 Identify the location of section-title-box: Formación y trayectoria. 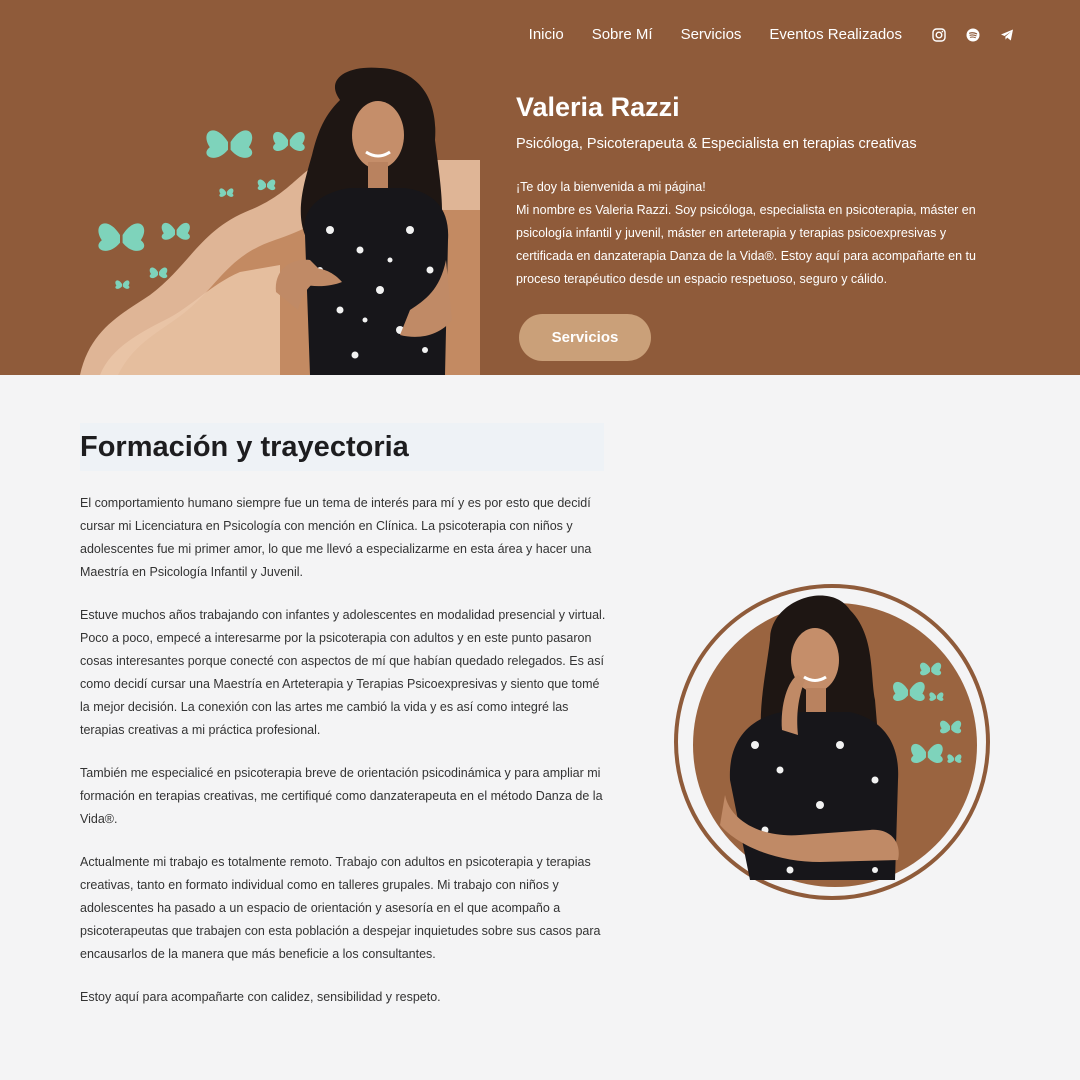
(342, 447).